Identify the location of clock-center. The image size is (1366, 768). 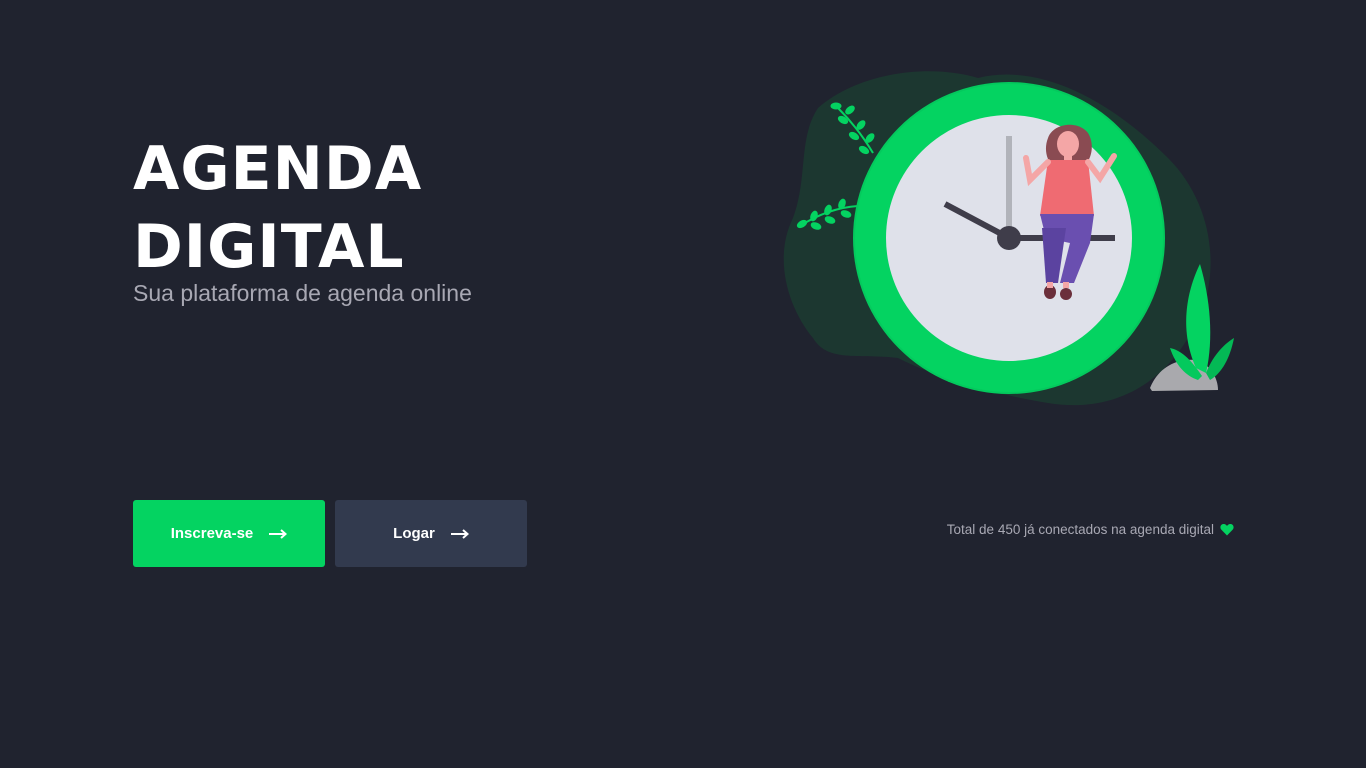
(1009, 238).